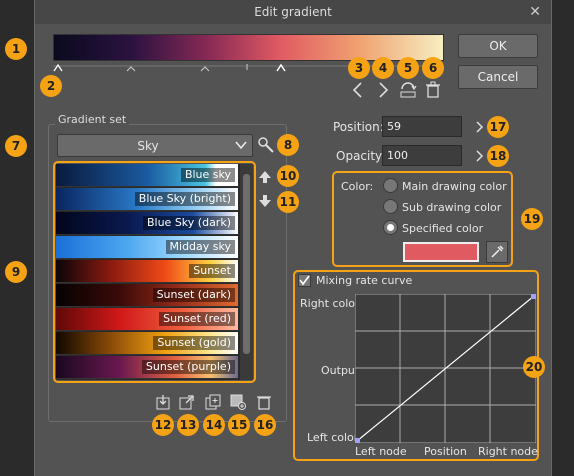 The image size is (574, 476). What do you see at coordinates (304, 280) in the screenshot?
I see `mixing-rate-checkbox` at bounding box center [304, 280].